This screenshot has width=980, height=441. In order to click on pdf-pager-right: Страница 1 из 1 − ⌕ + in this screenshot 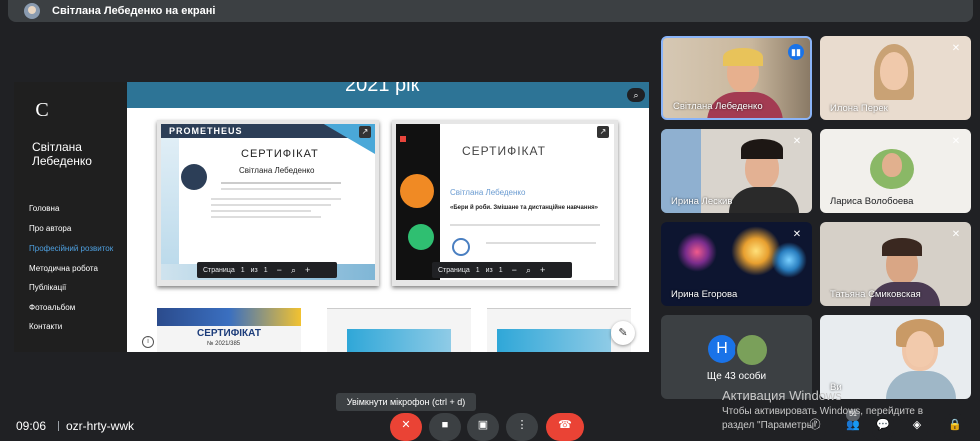, I will do `click(502, 270)`.